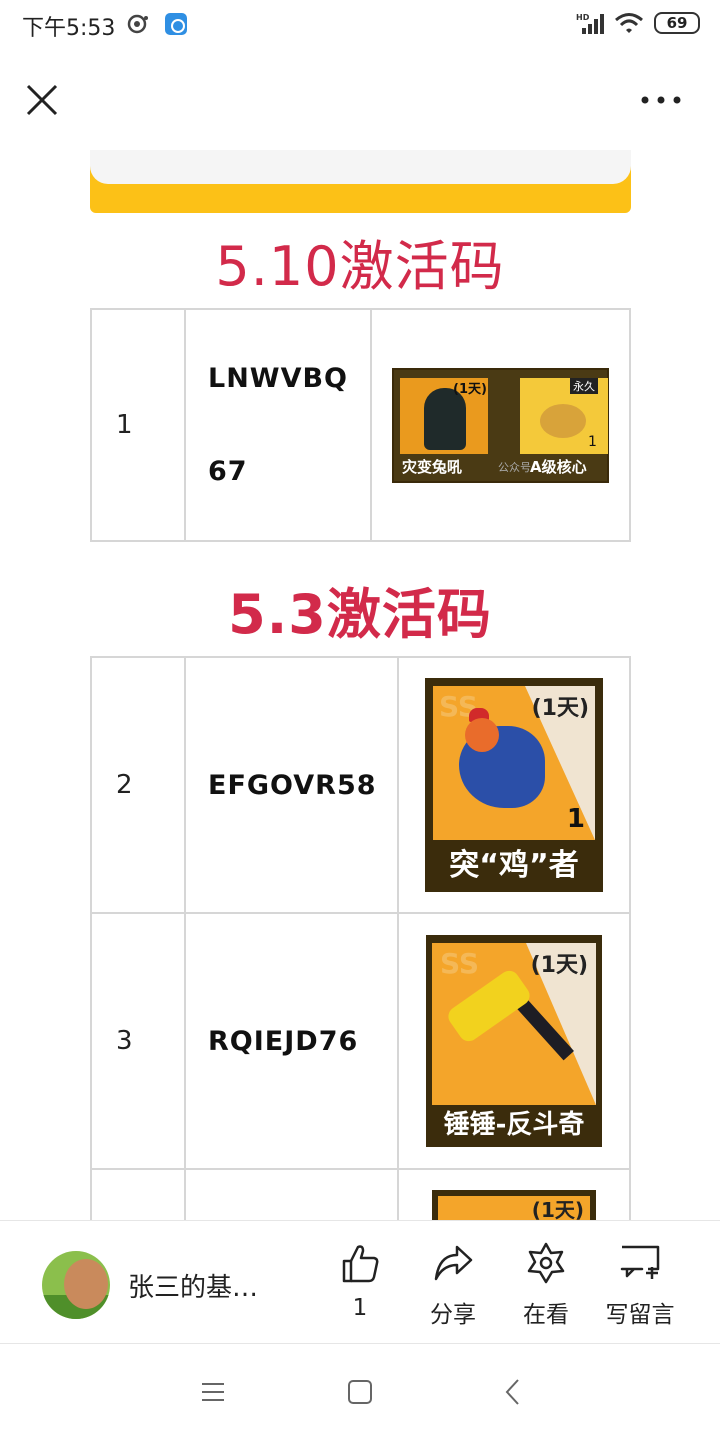 This screenshot has height=1440, width=720. I want to click on status-bar: 下午5:53 HD 69, so click(360, 25).